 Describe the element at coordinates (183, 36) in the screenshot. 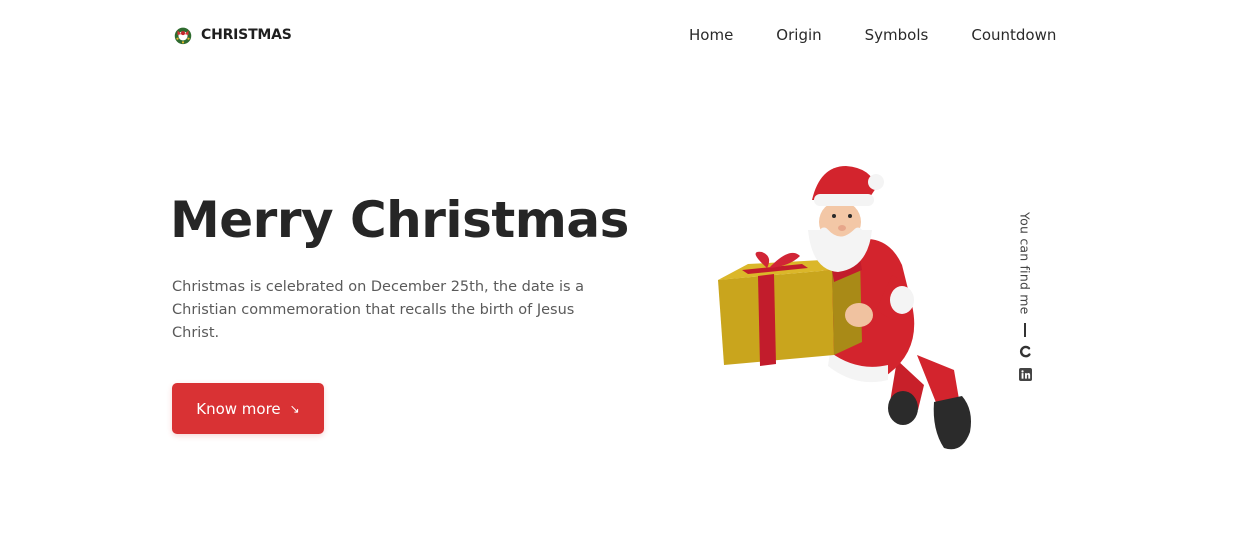

I see `wreath-icon` at that location.